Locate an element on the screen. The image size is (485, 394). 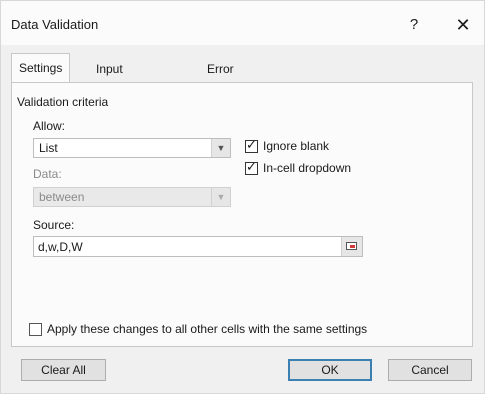
tab-input-message: Input Message is located at coordinates (120, 78).